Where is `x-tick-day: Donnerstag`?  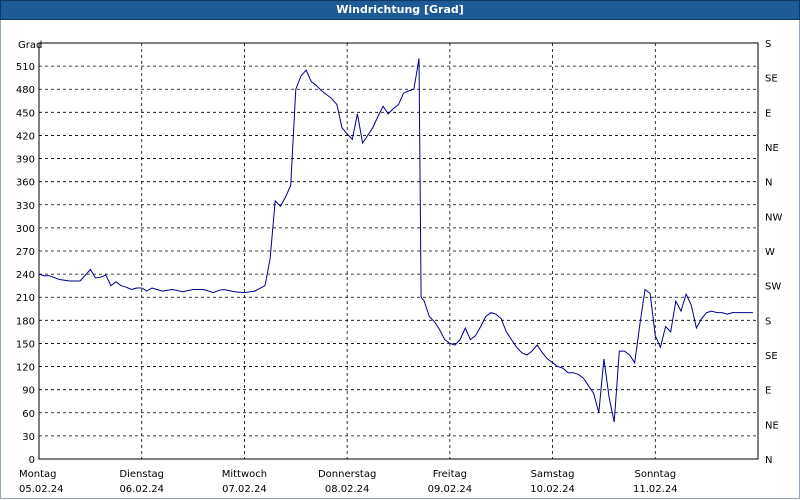 x-tick-day: Donnerstag is located at coordinates (347, 474).